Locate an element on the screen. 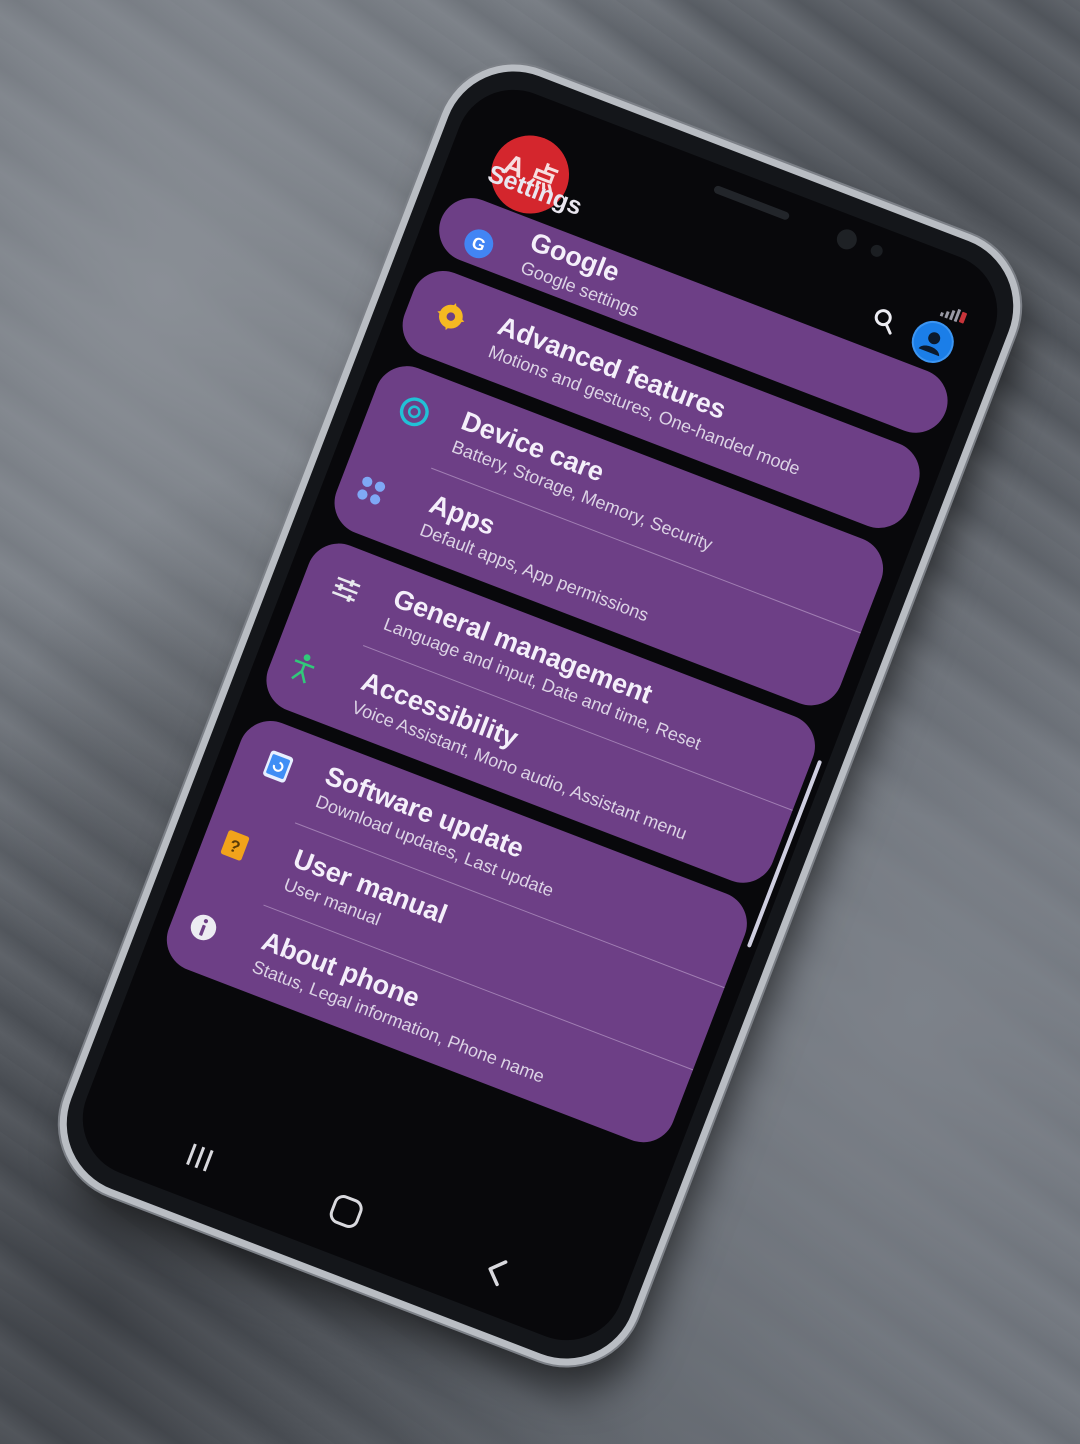 The height and width of the screenshot is (1444, 1080). search-icon is located at coordinates (884, 320).